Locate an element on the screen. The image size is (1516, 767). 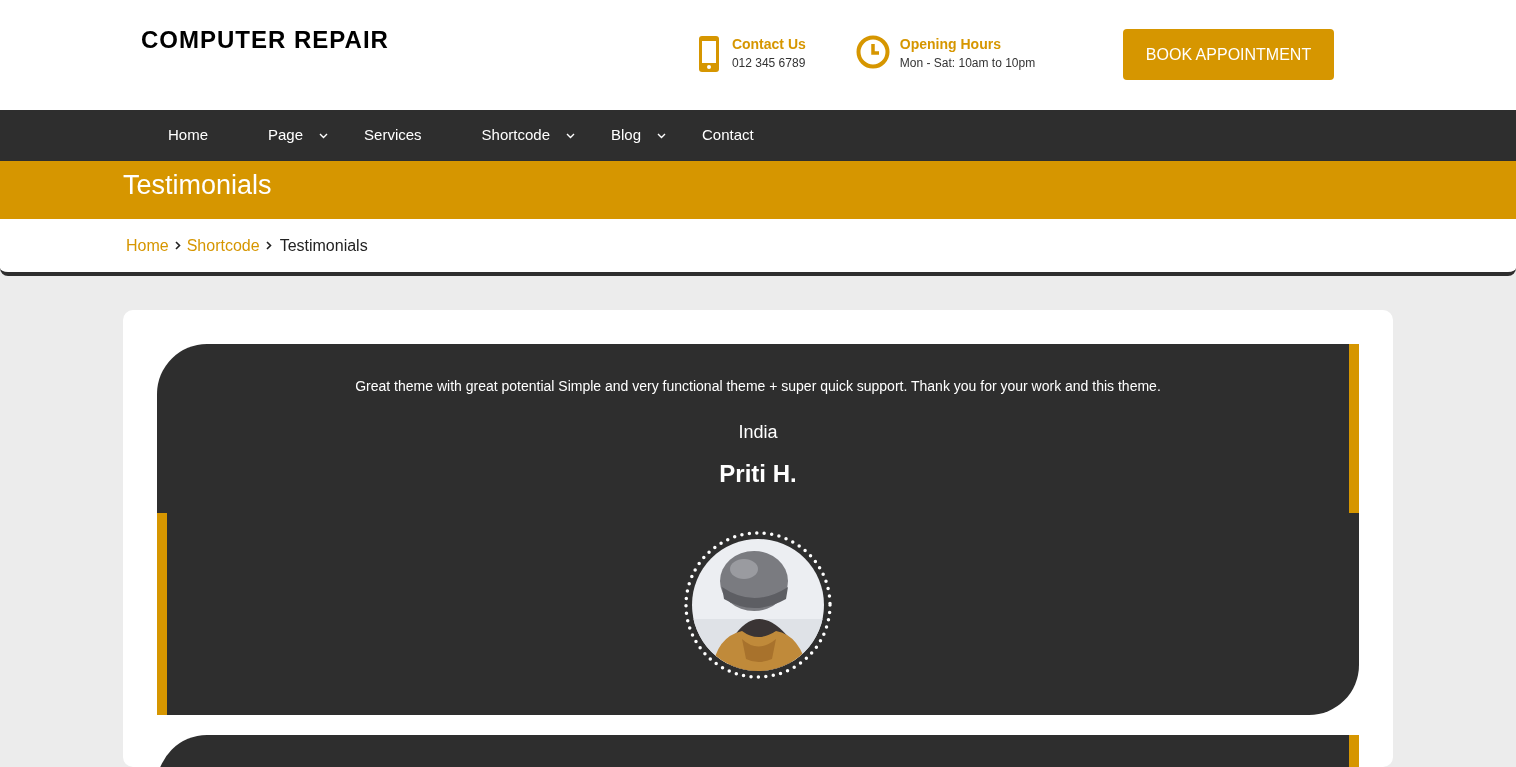
dotted-ring-icon is located at coordinates (758, 605).